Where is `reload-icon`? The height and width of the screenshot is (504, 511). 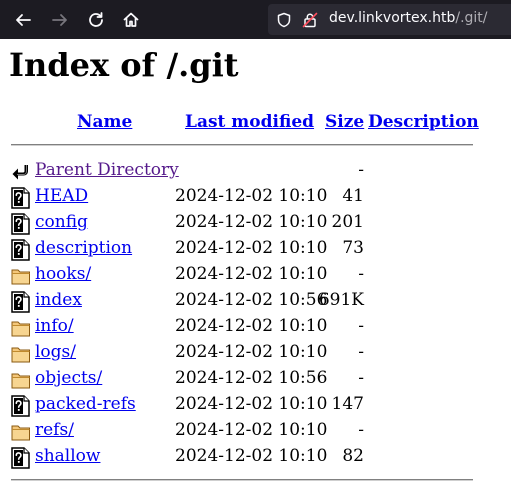
reload-icon is located at coordinates (96, 19).